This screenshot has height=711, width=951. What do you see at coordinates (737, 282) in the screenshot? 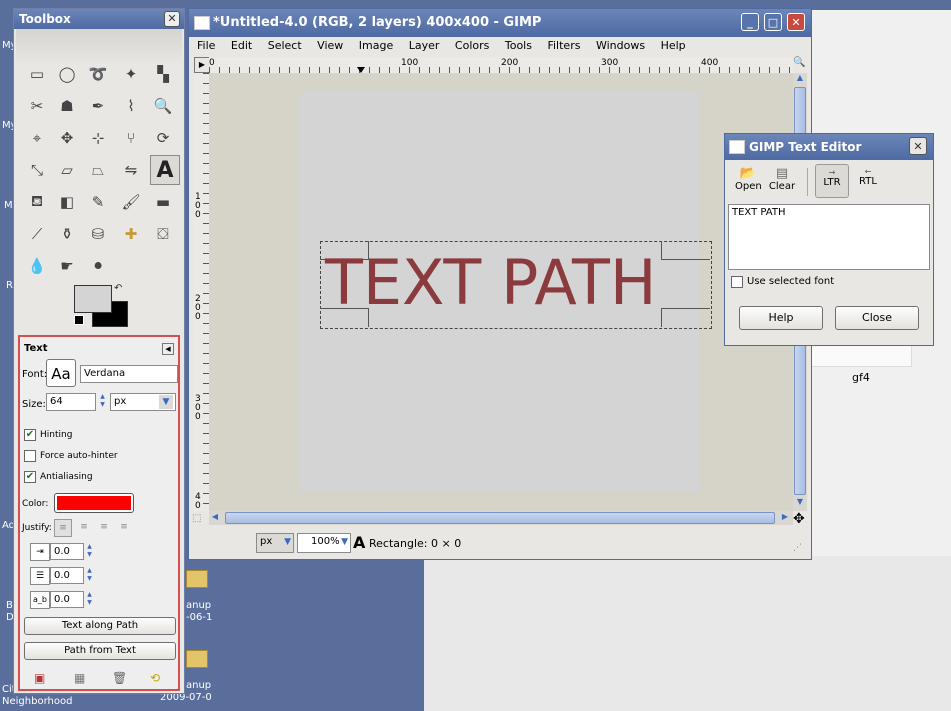
I see `use-selected-font-checkbox` at bounding box center [737, 282].